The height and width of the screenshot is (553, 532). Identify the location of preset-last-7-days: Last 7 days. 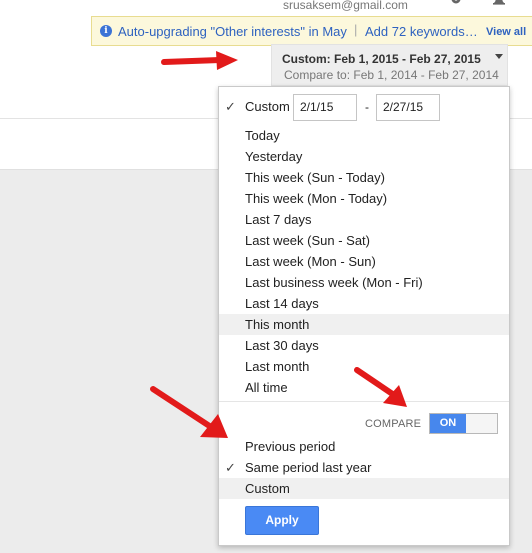
(364, 219).